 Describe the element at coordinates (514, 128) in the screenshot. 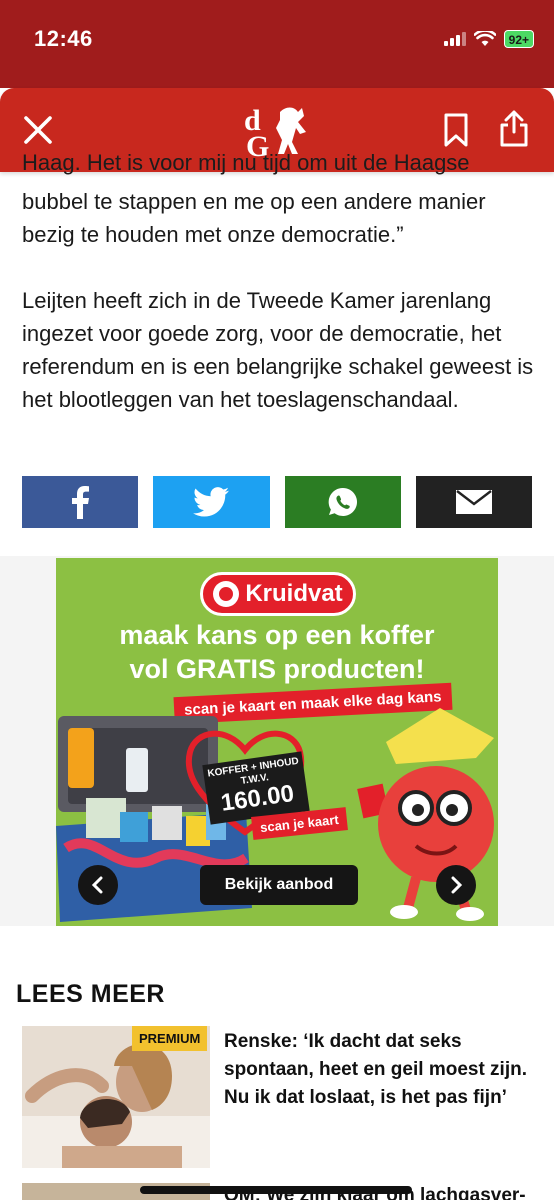

I see `share-icon` at that location.